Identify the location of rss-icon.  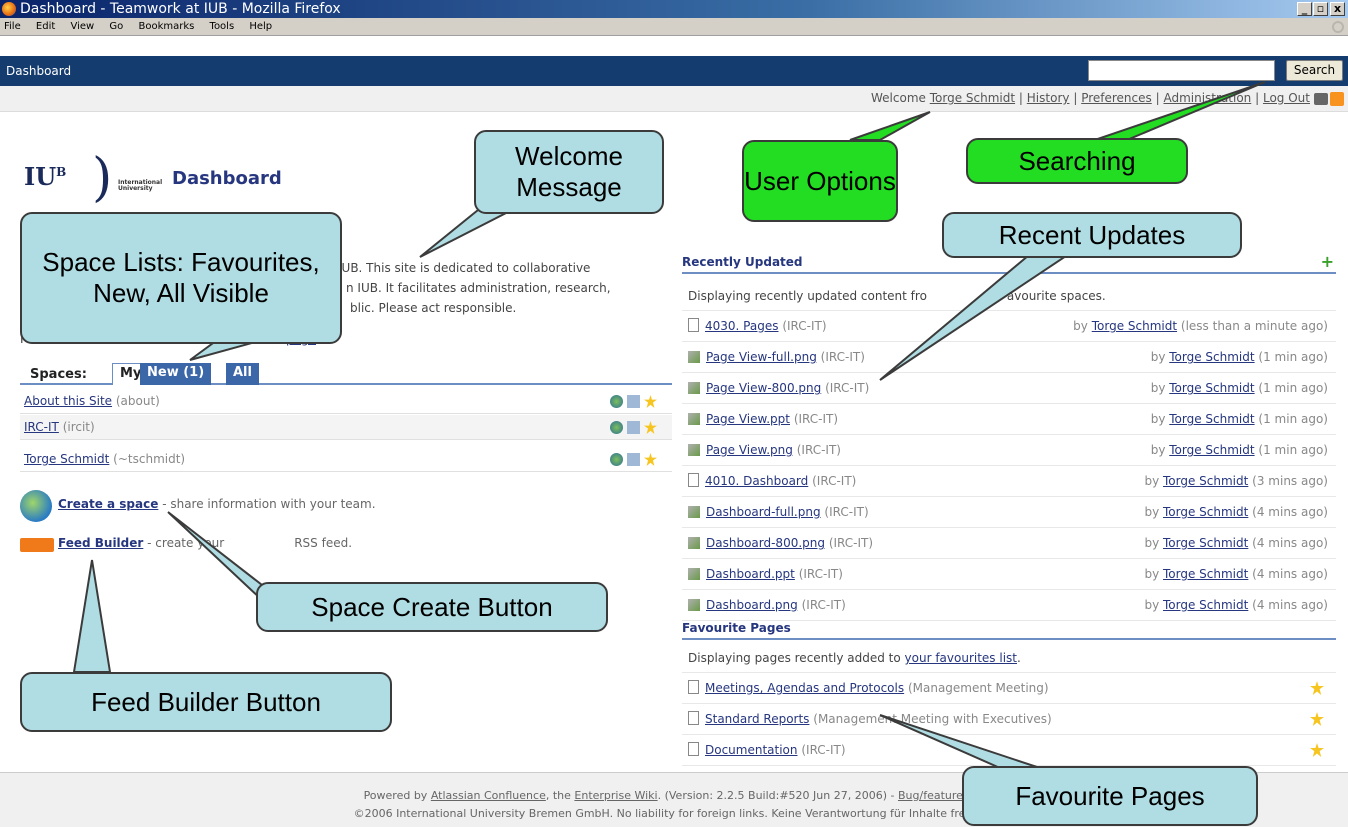
(1337, 99).